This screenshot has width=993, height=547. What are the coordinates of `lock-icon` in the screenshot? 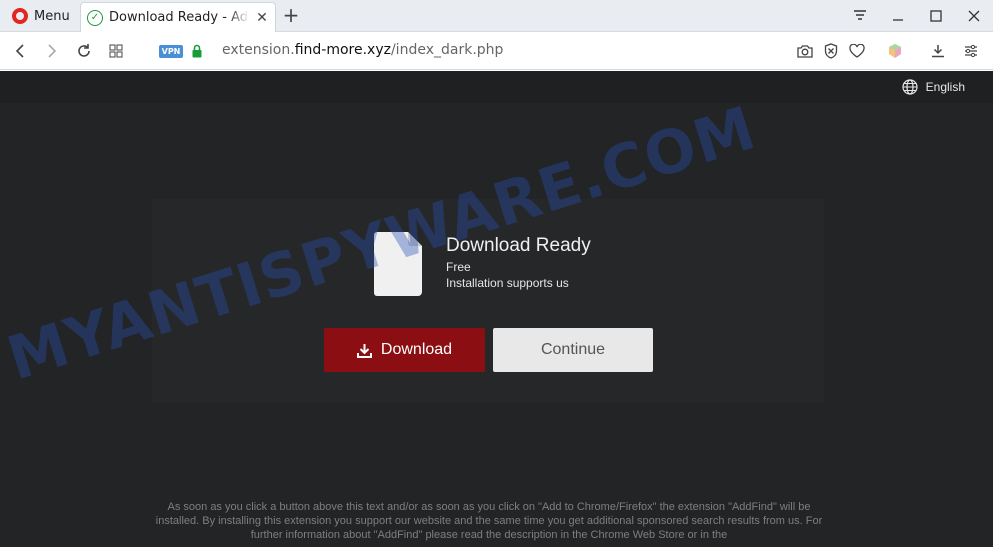 It's located at (197, 50).